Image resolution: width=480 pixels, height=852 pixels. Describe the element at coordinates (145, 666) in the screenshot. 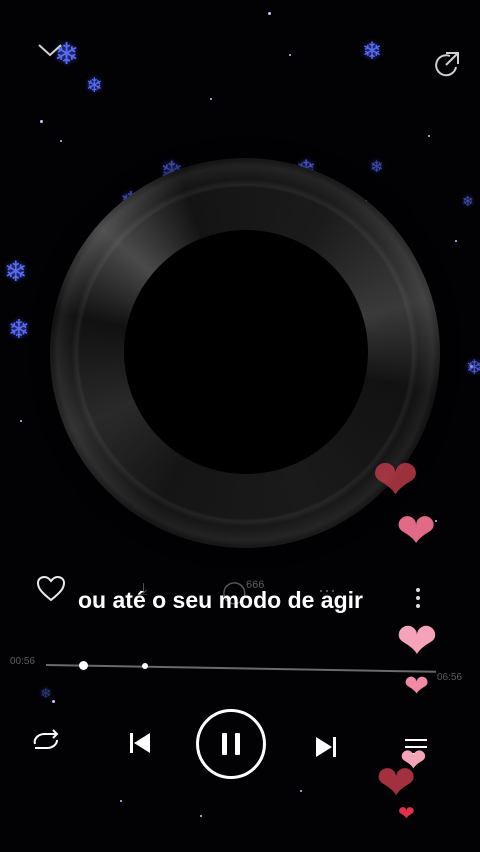

I see `buffer-marker` at that location.